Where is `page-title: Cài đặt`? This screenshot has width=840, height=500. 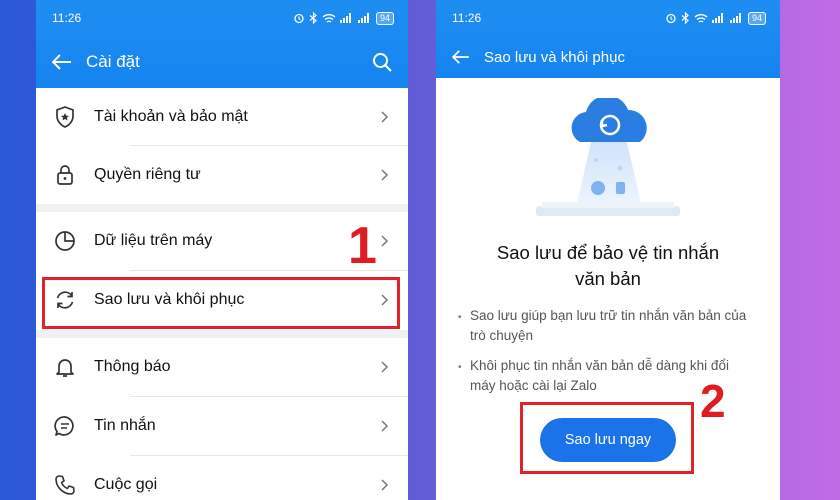
page-title: Cài đặt is located at coordinates (113, 61).